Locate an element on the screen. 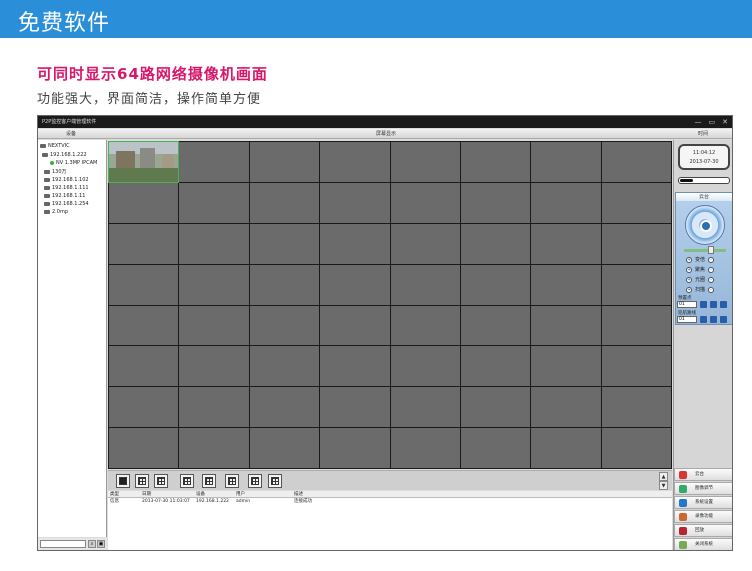 Image resolution: width=752 pixels, height=571 pixels. menu-item-image: 图像调节 is located at coordinates (703, 488).